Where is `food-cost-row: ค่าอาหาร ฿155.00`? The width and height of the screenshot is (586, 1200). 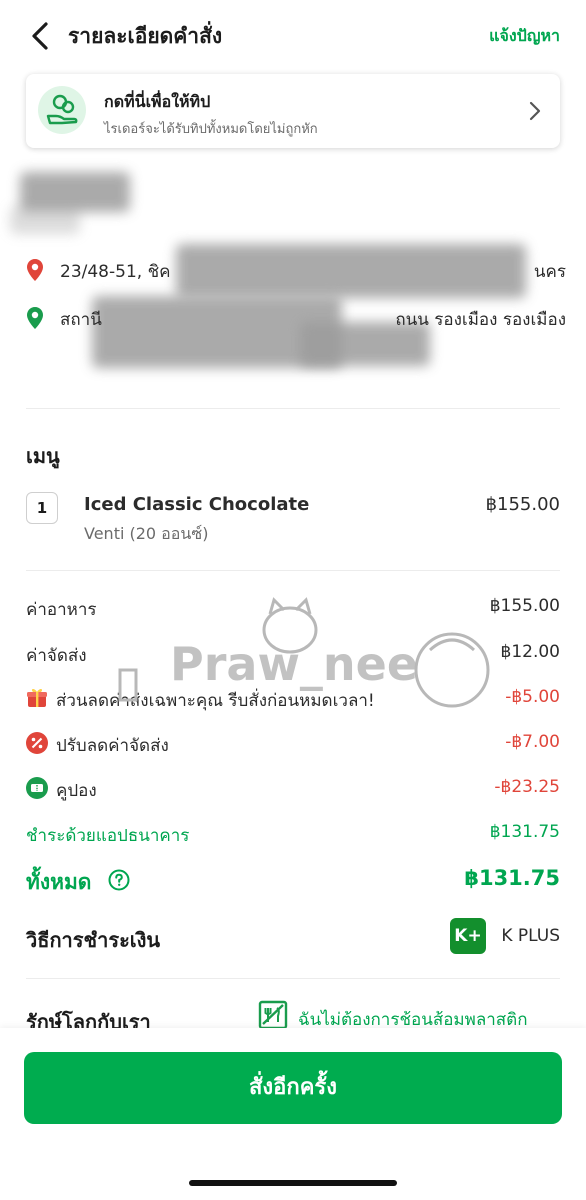
food-cost-row: ค่าอาหาร ฿155.00 is located at coordinates (293, 608).